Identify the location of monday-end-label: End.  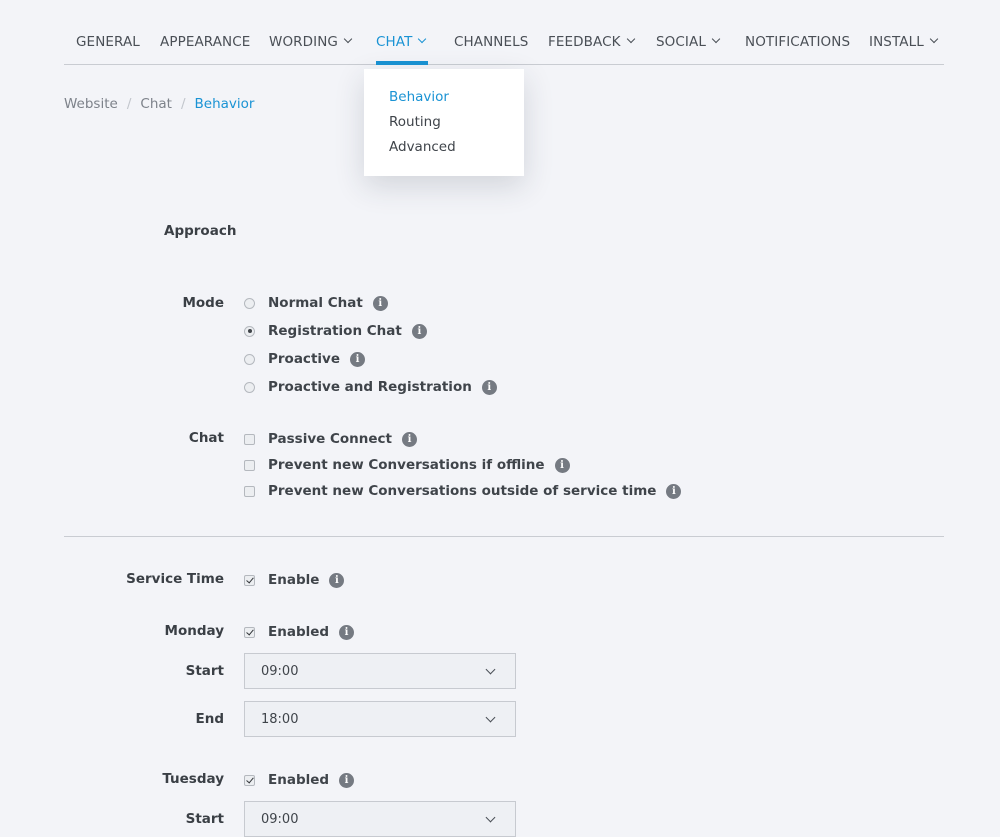
(210, 719).